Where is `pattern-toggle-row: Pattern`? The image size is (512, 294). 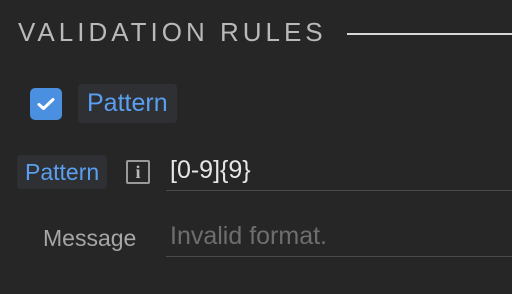 pattern-toggle-row: Pattern is located at coordinates (103, 103).